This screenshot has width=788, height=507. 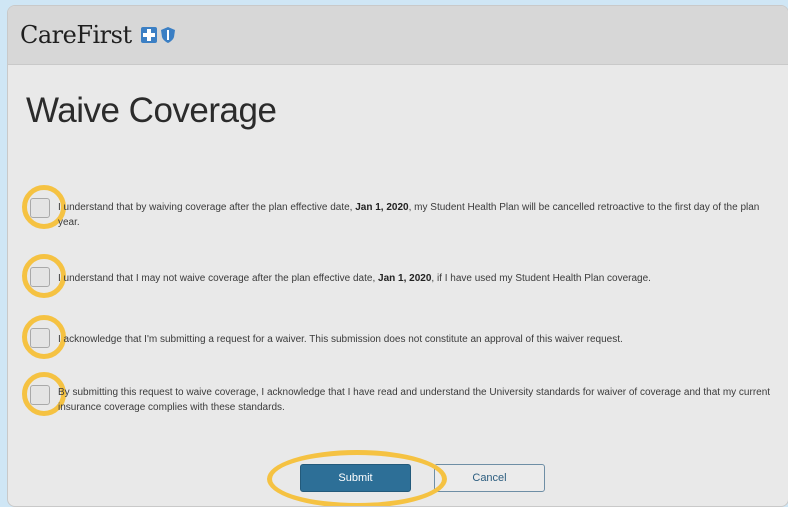 I want to click on carefirst-logo: CareFirst, so click(x=98, y=35).